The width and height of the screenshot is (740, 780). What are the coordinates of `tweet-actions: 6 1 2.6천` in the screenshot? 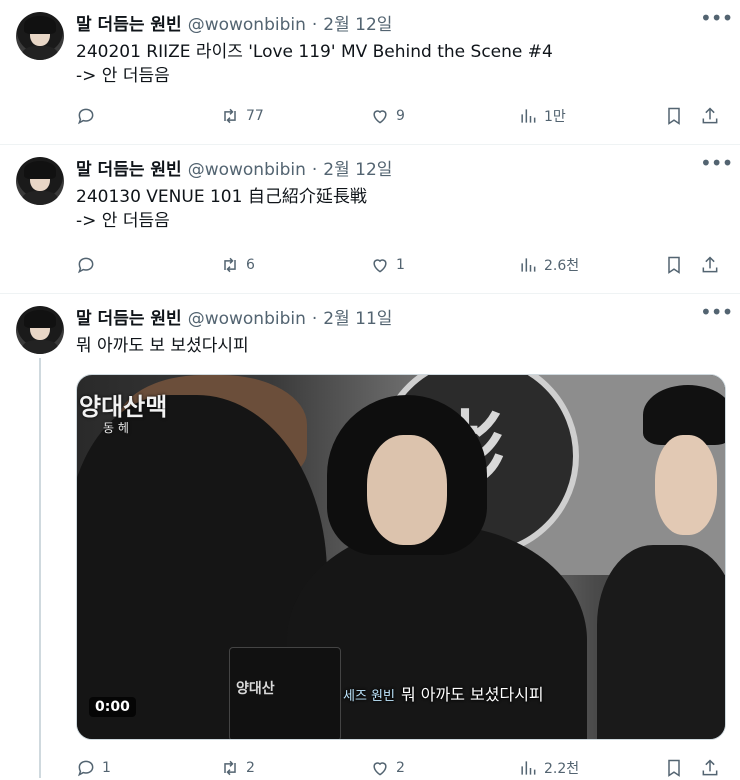 It's located at (400, 265).